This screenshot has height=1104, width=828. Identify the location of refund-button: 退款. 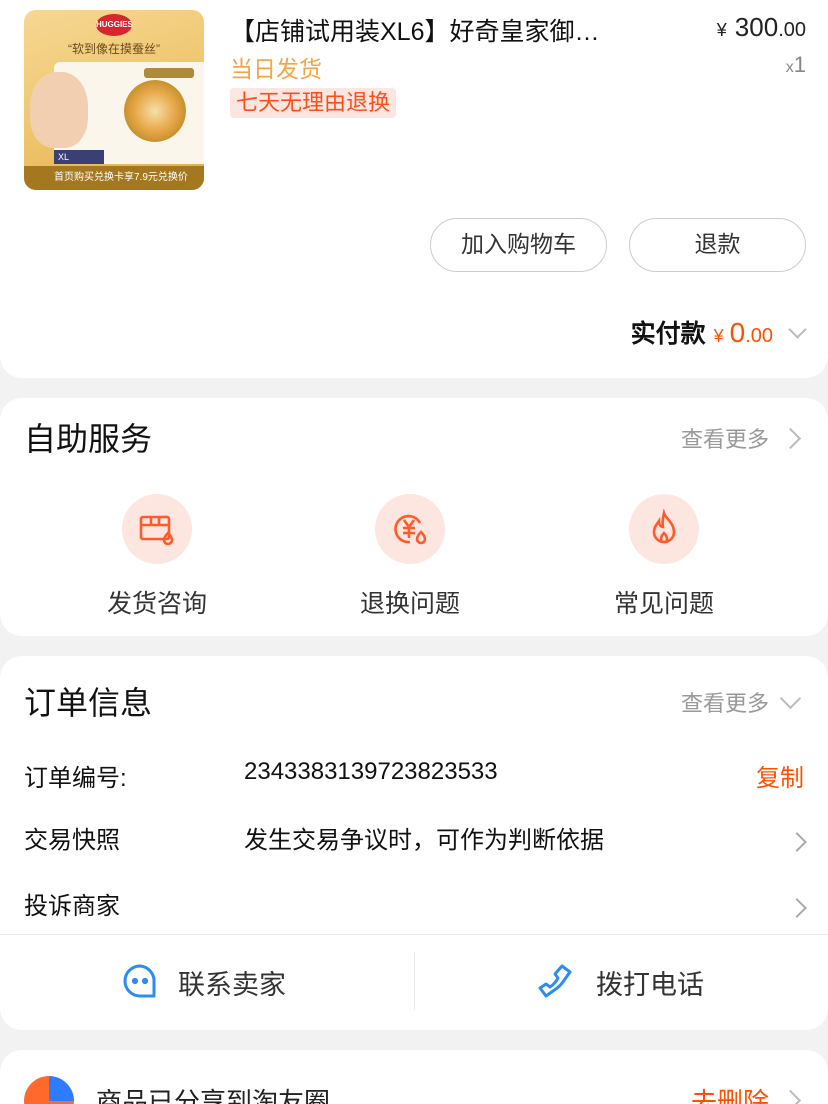
(717, 245).